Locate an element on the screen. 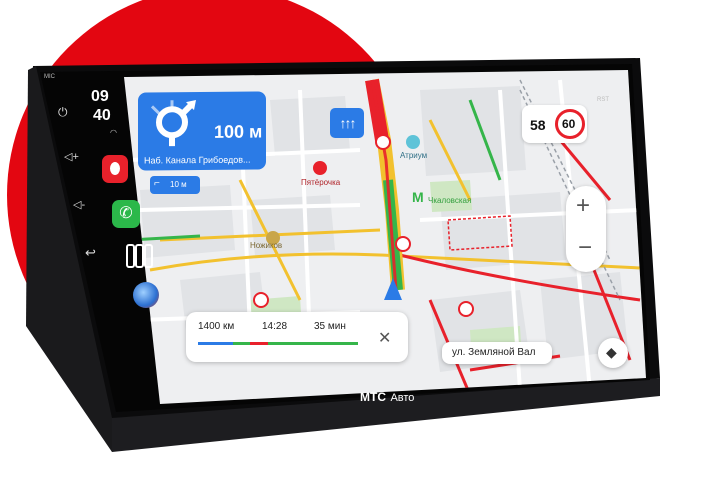 The image size is (709, 483). roundabout-icon is located at coordinates (173, 123).